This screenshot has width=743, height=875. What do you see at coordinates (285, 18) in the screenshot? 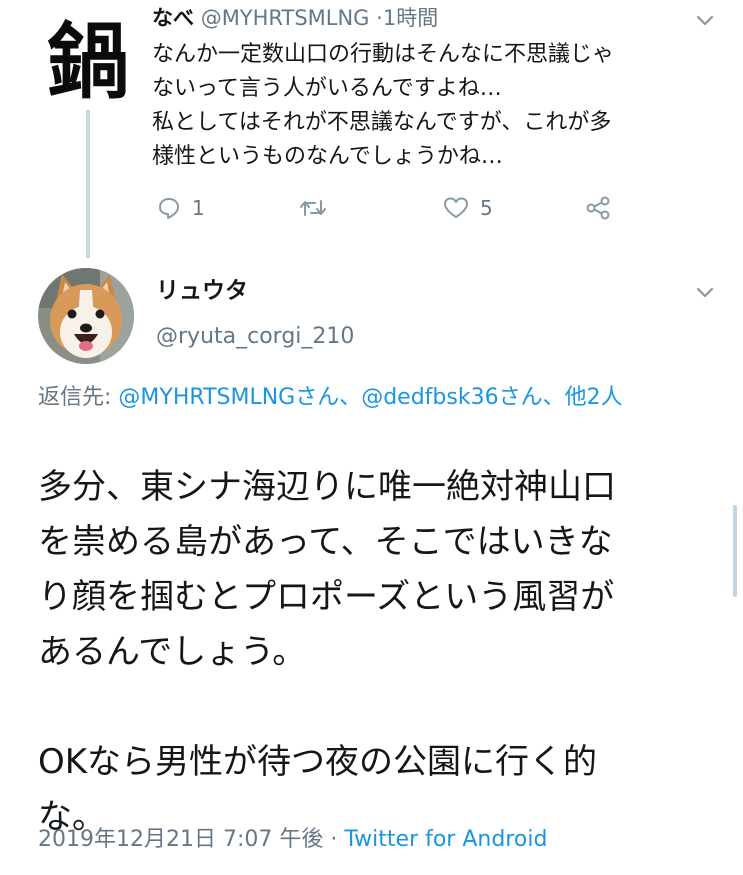
I see `parent-author-handle: @MYHRTSMLNG` at bounding box center [285, 18].